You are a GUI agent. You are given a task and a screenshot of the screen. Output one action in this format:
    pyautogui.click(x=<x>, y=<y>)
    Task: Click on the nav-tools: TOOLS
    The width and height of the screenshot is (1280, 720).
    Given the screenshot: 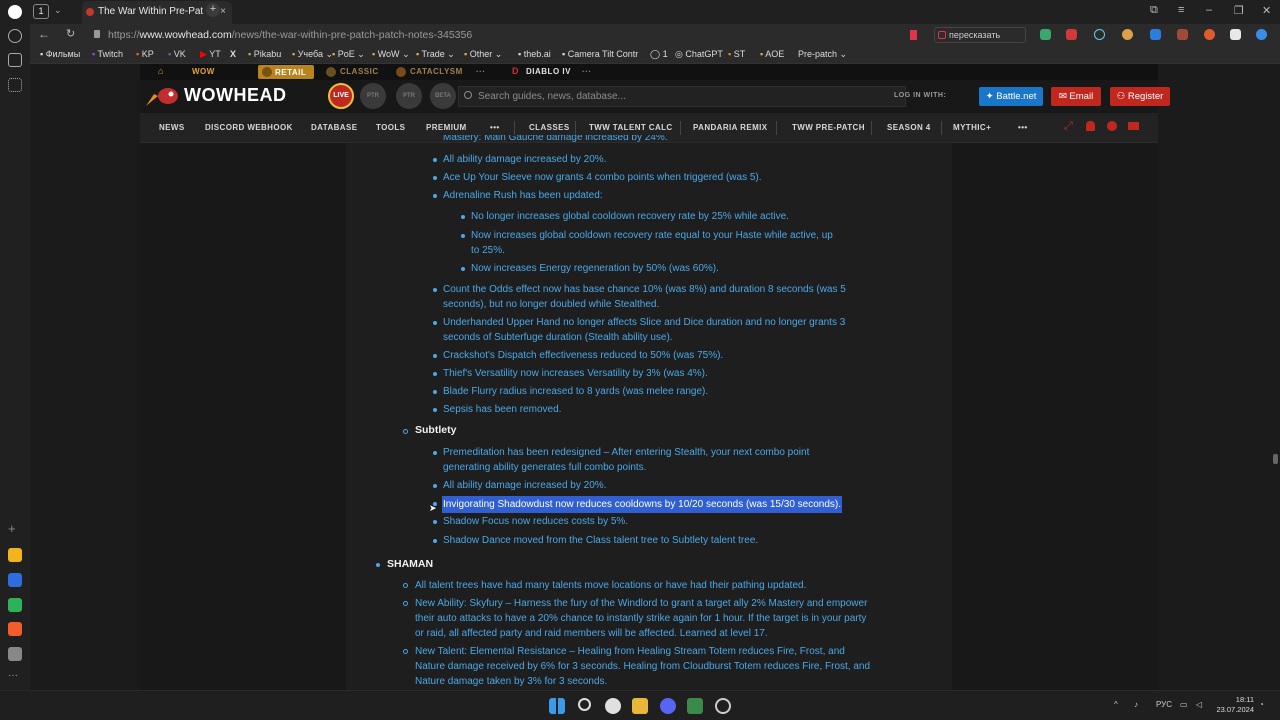 What is the action you would take?
    pyautogui.click(x=390, y=127)
    